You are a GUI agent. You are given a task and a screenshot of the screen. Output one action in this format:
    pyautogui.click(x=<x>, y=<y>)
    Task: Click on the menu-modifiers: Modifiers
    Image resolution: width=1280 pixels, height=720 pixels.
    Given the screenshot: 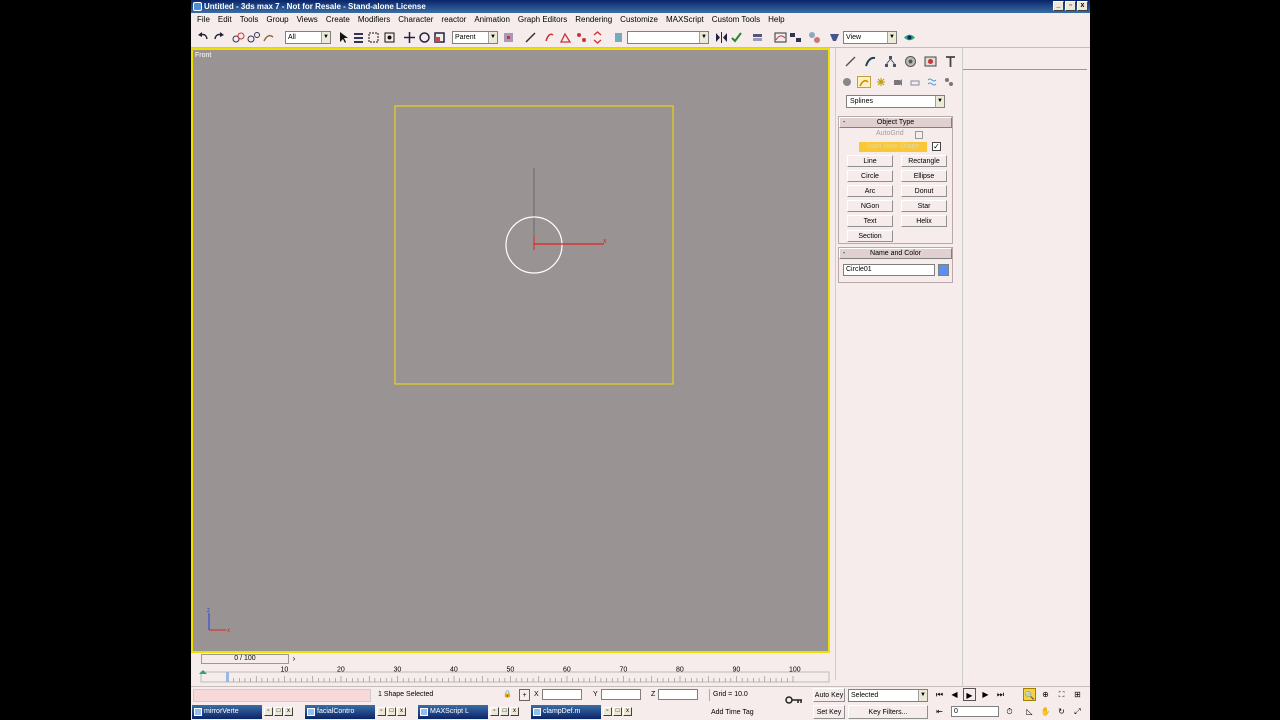 What is the action you would take?
    pyautogui.click(x=374, y=20)
    